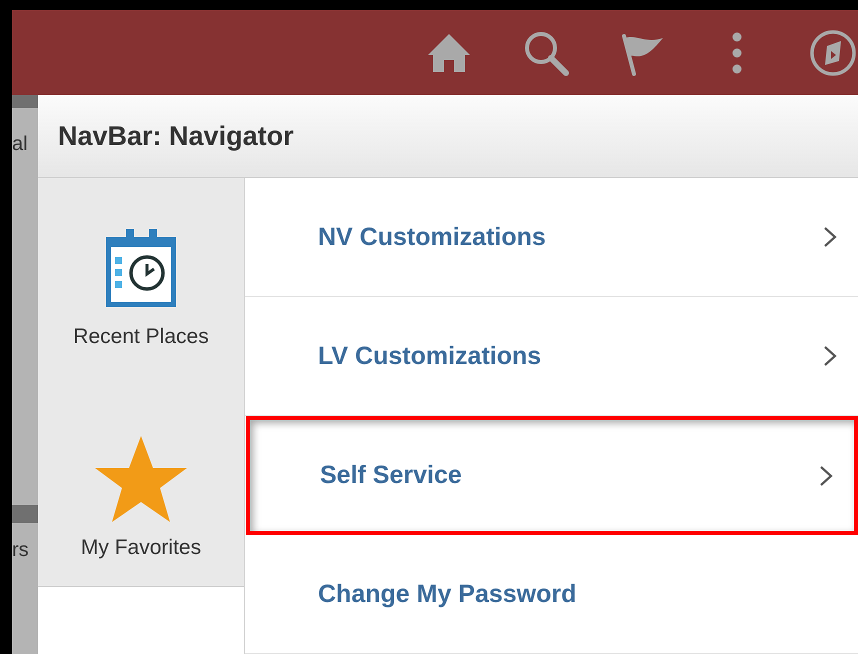 The width and height of the screenshot is (858, 654). Describe the element at coordinates (176, 136) in the screenshot. I see `panel-title: NavBar: Navigator` at that location.